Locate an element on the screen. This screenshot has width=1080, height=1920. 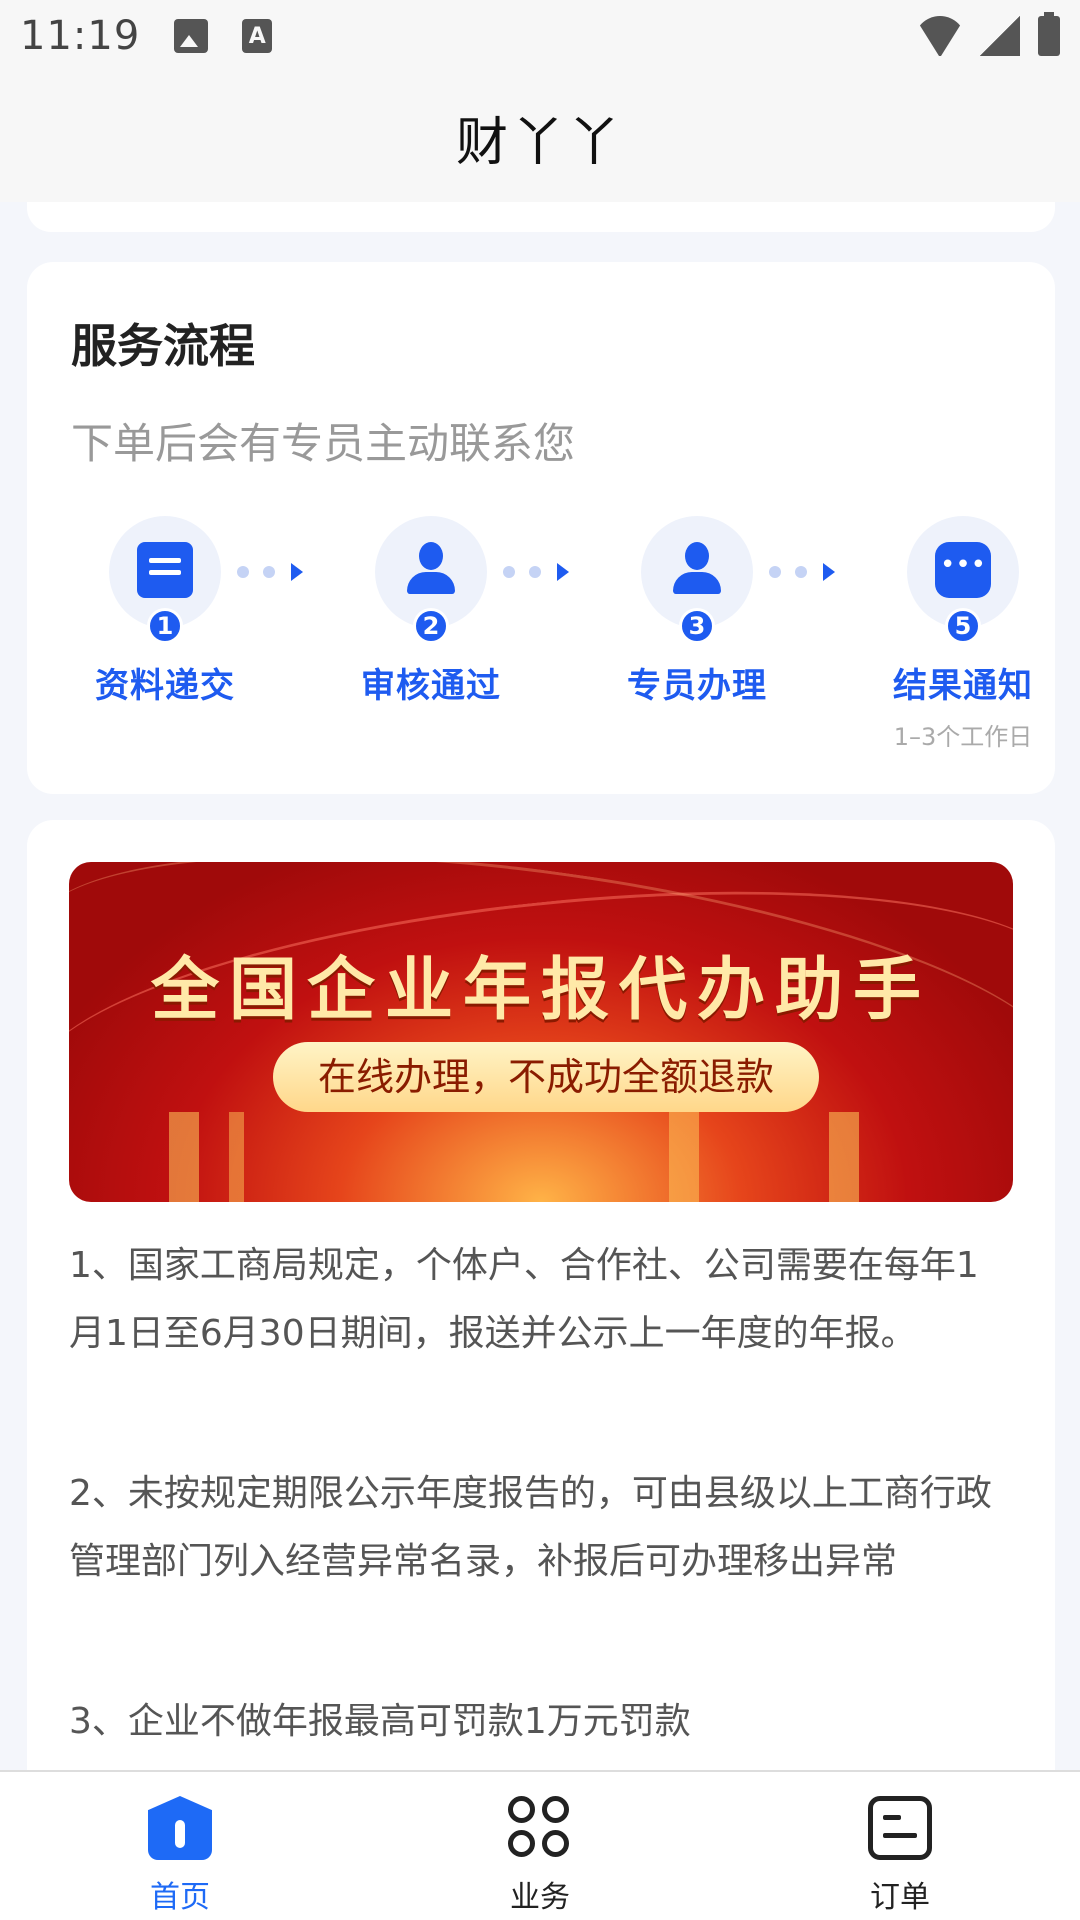
step-number: 2 is located at coordinates (431, 626).